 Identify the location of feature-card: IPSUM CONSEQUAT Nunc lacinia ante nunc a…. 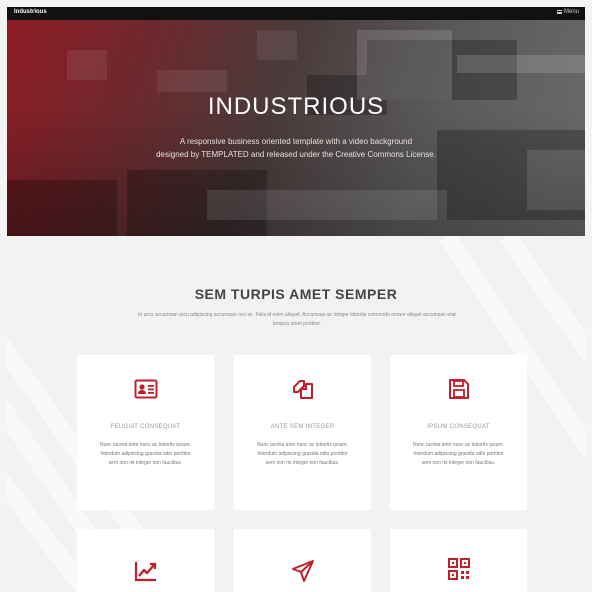
(458, 432).